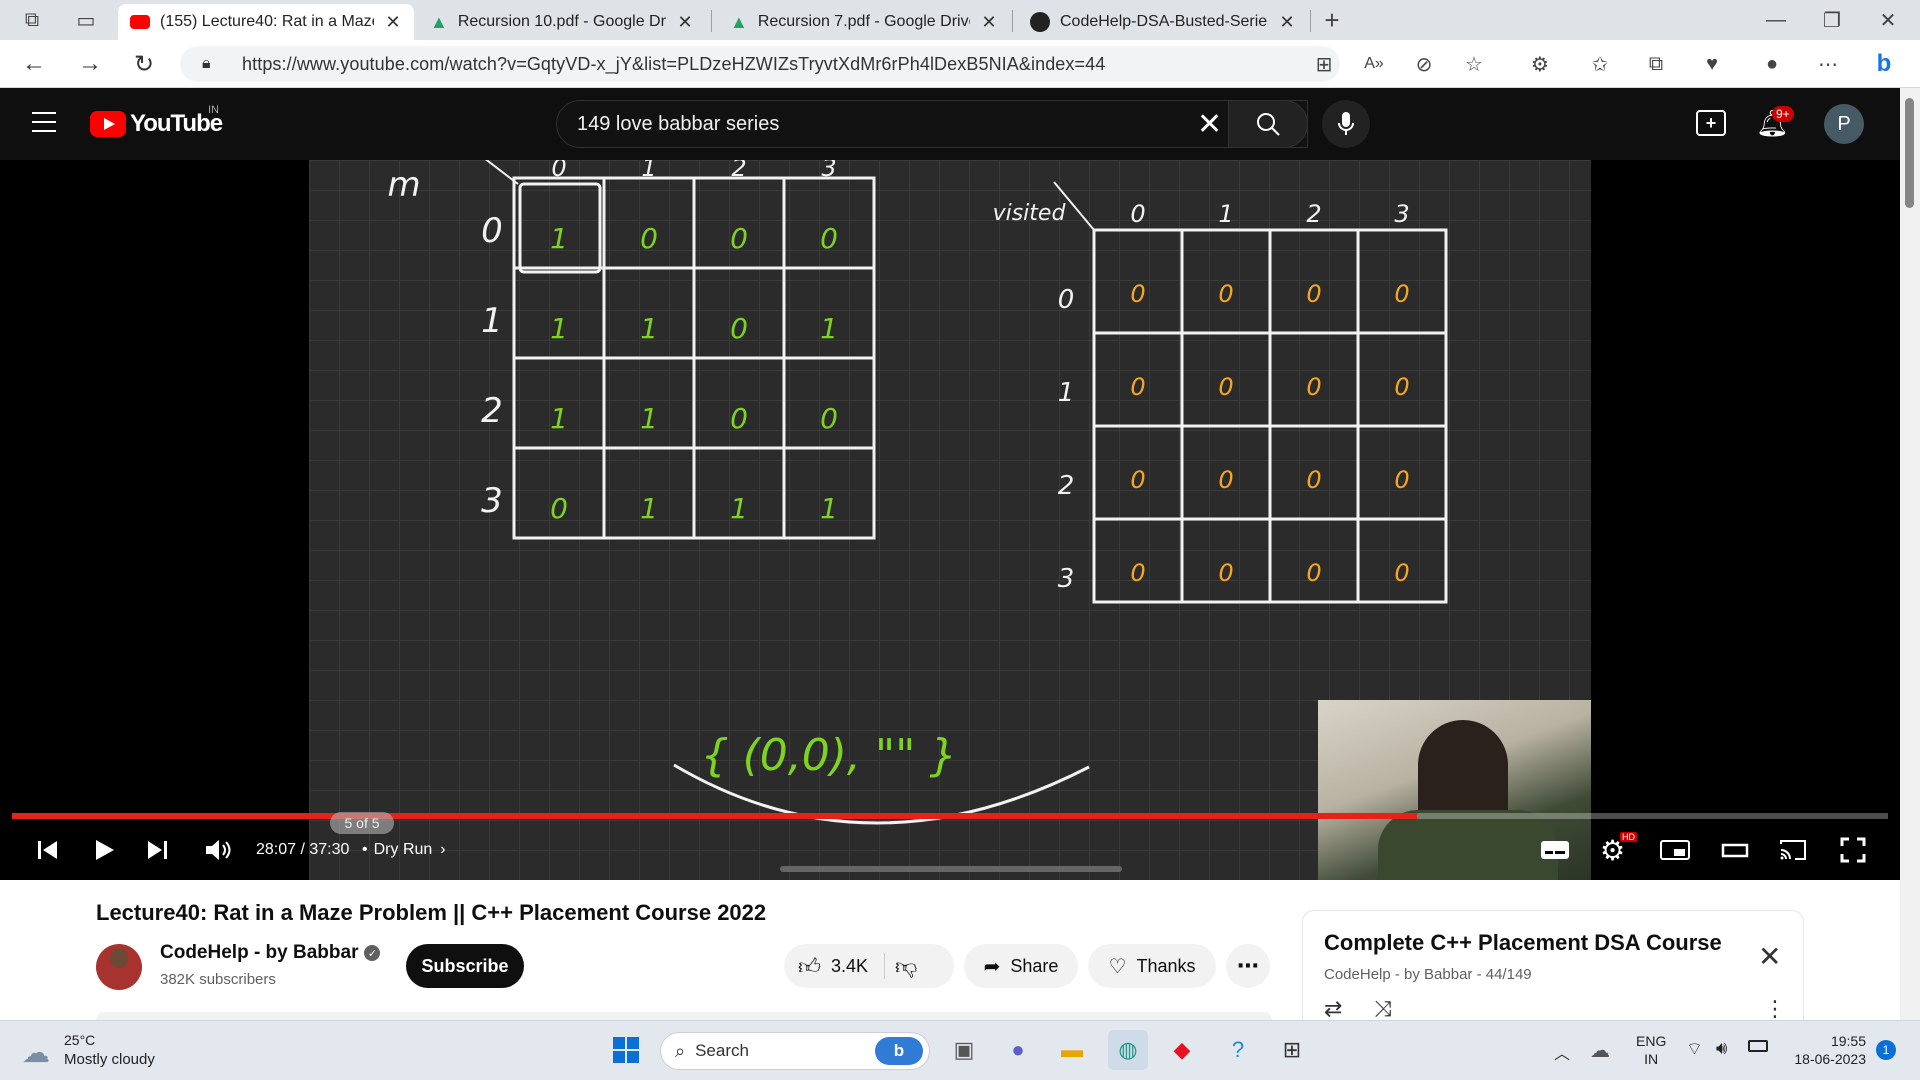 This screenshot has width=1920, height=1080. Describe the element at coordinates (1012, 21) in the screenshot. I see `tab-separator` at that location.